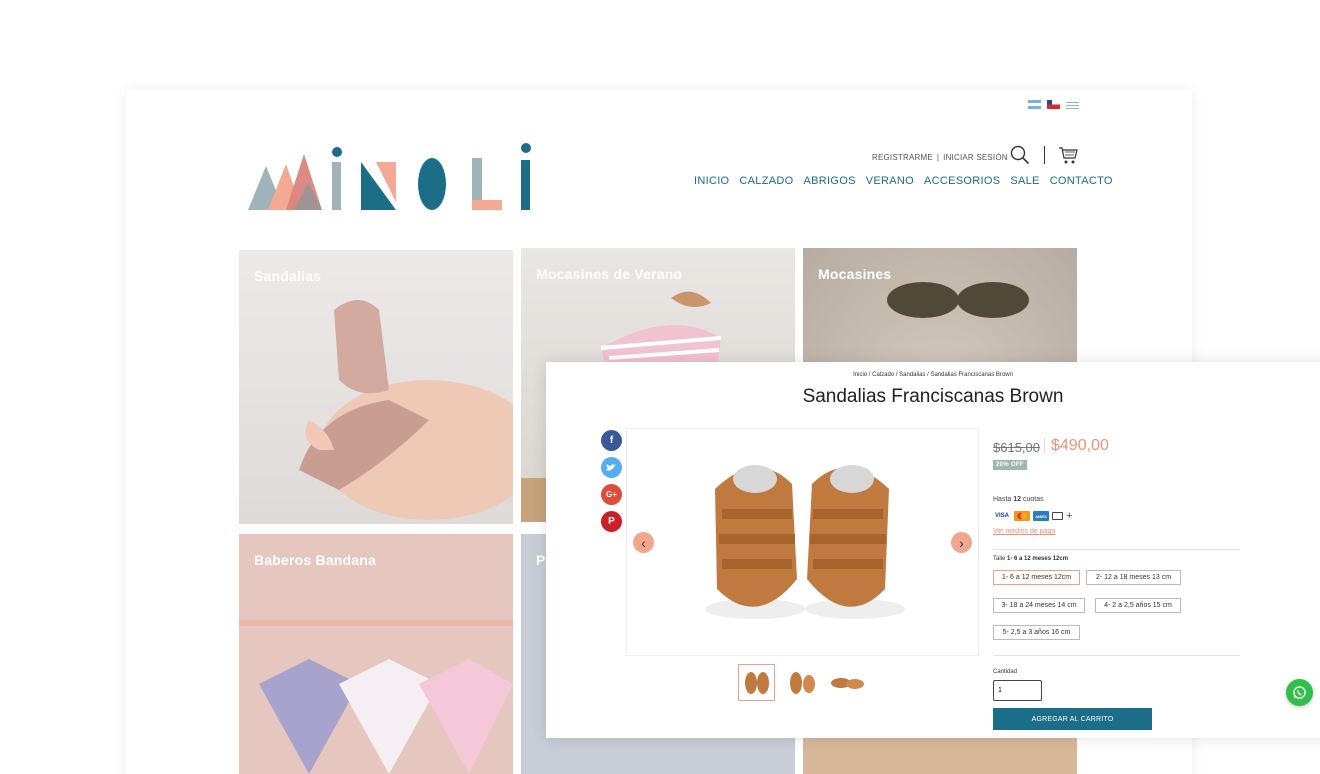  Describe the element at coordinates (999, 559) in the screenshot. I see `size-label-text: Talle` at that location.